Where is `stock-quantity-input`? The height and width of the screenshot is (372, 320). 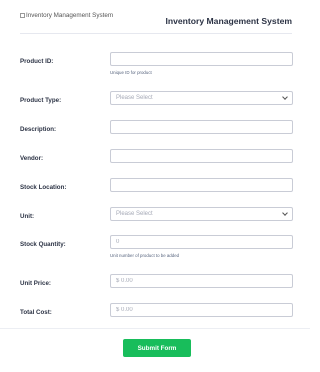
stock-quantity-input is located at coordinates (201, 242).